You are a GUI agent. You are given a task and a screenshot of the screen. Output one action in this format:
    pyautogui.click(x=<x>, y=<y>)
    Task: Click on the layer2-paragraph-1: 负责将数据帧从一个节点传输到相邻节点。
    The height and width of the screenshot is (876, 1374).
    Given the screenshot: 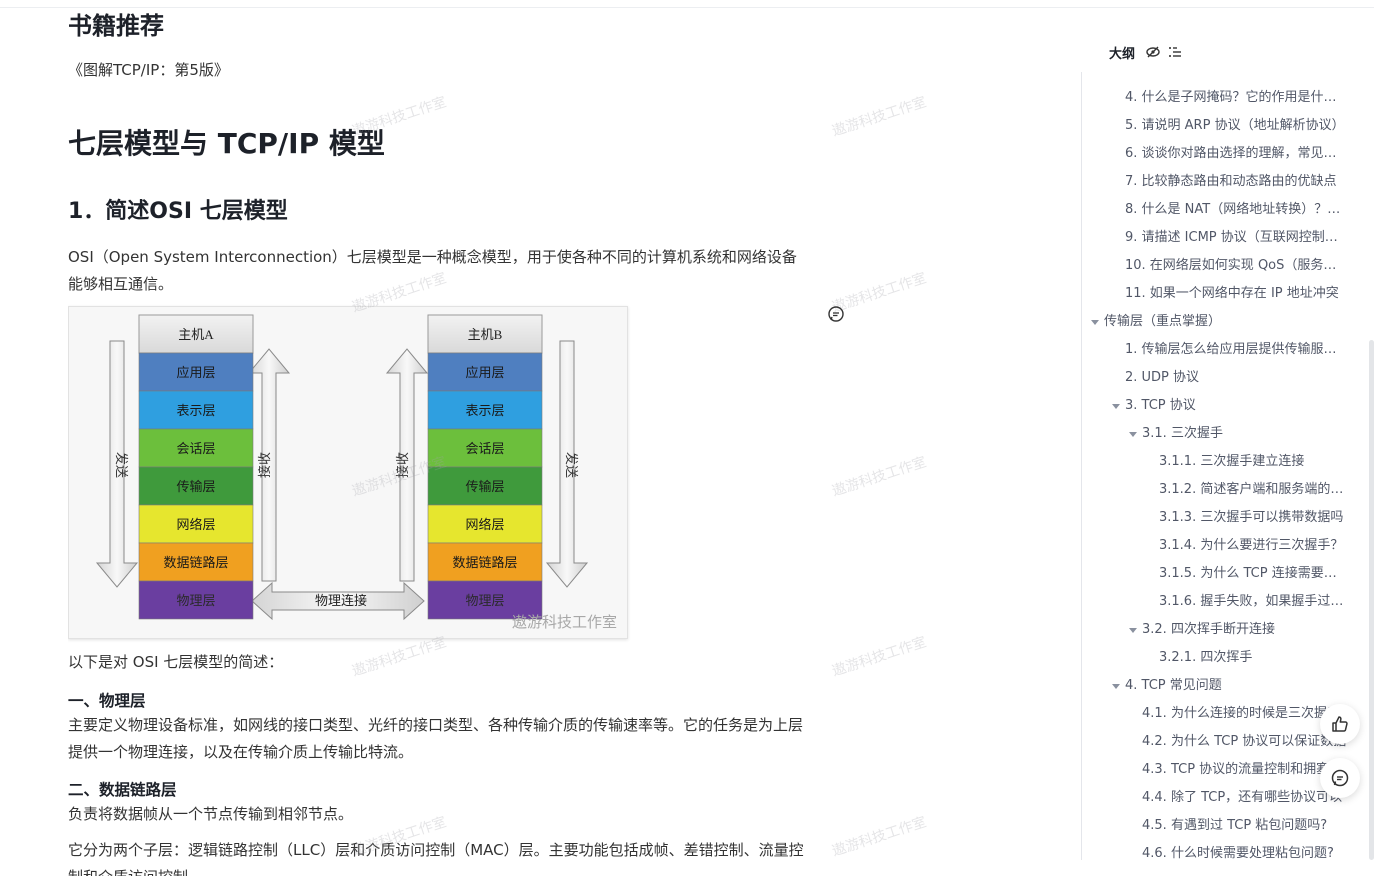 What is the action you would take?
    pyautogui.click(x=211, y=814)
    